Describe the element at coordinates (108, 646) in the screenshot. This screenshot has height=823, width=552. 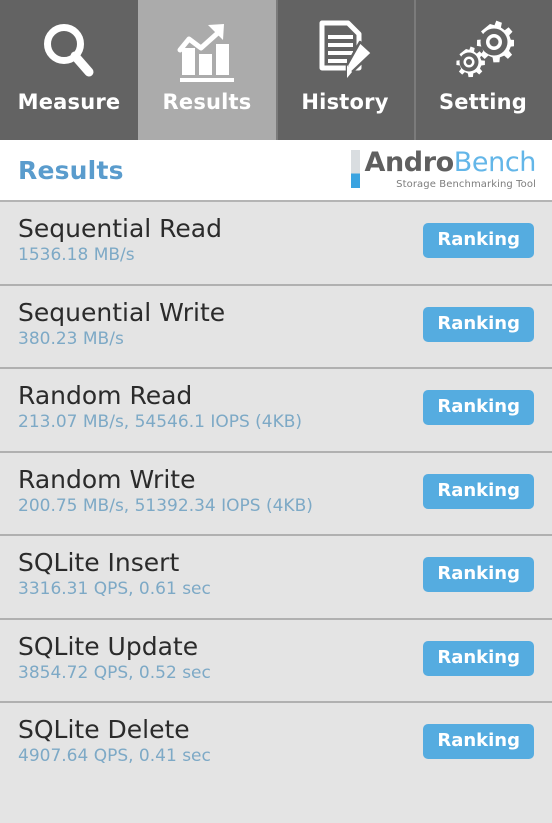
I see `row-title: SQLite Update` at that location.